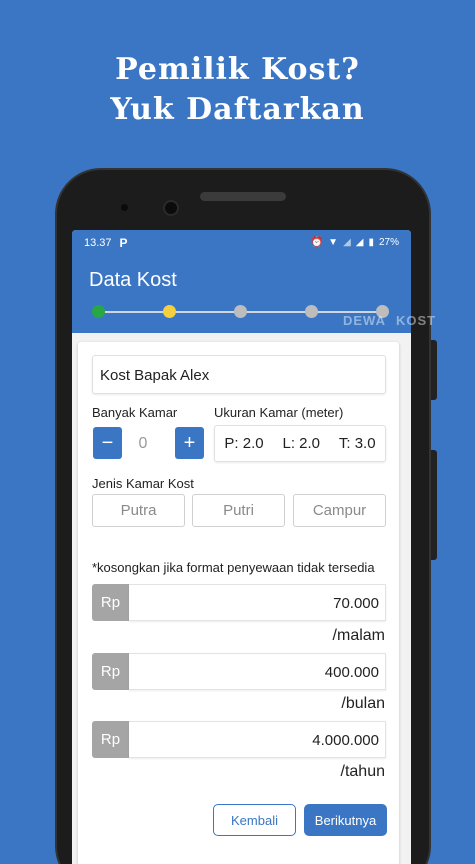  What do you see at coordinates (124, 207) in the screenshot?
I see `sensor-icon` at bounding box center [124, 207].